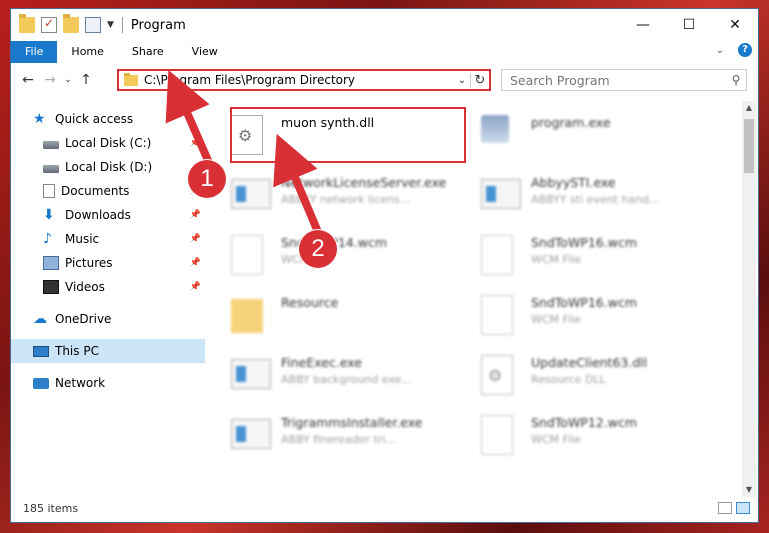  Describe the element at coordinates (49, 24) in the screenshot. I see `properties-check-icon` at that location.